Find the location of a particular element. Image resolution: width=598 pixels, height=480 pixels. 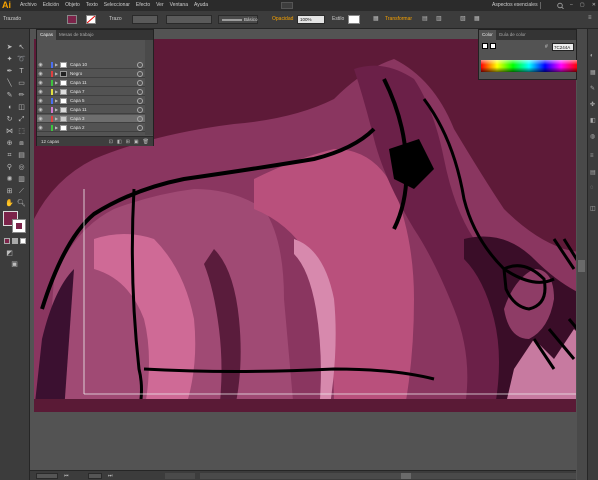

artboard-number-field is located at coordinates (95, 476).